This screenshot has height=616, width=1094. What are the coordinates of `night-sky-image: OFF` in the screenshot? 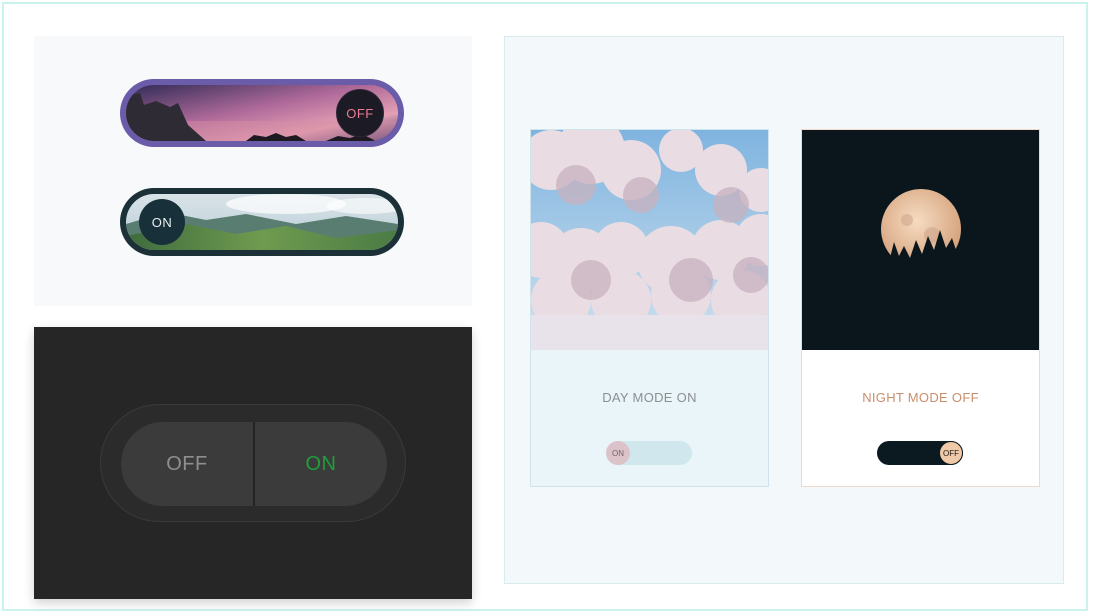 It's located at (262, 113).